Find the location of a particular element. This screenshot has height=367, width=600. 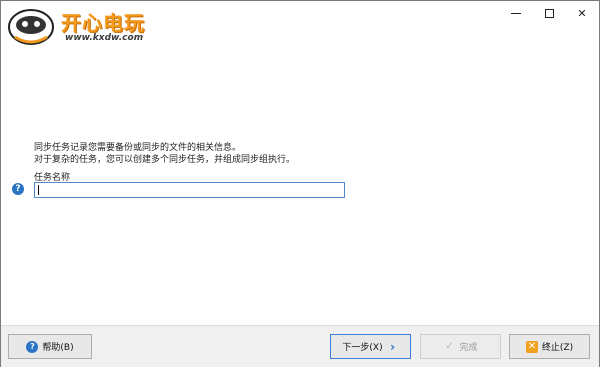

minimize-button is located at coordinates (516, 13).